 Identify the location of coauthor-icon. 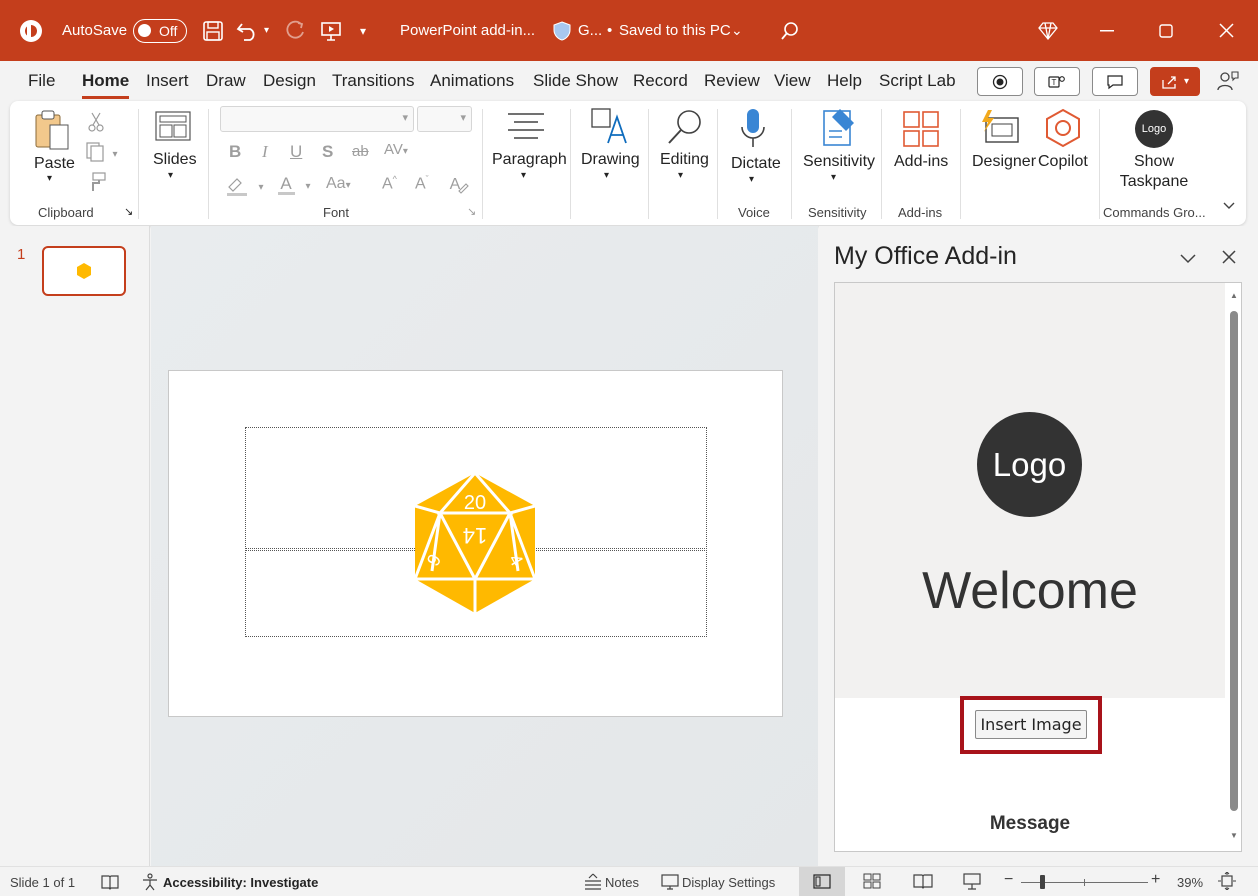
(1228, 83).